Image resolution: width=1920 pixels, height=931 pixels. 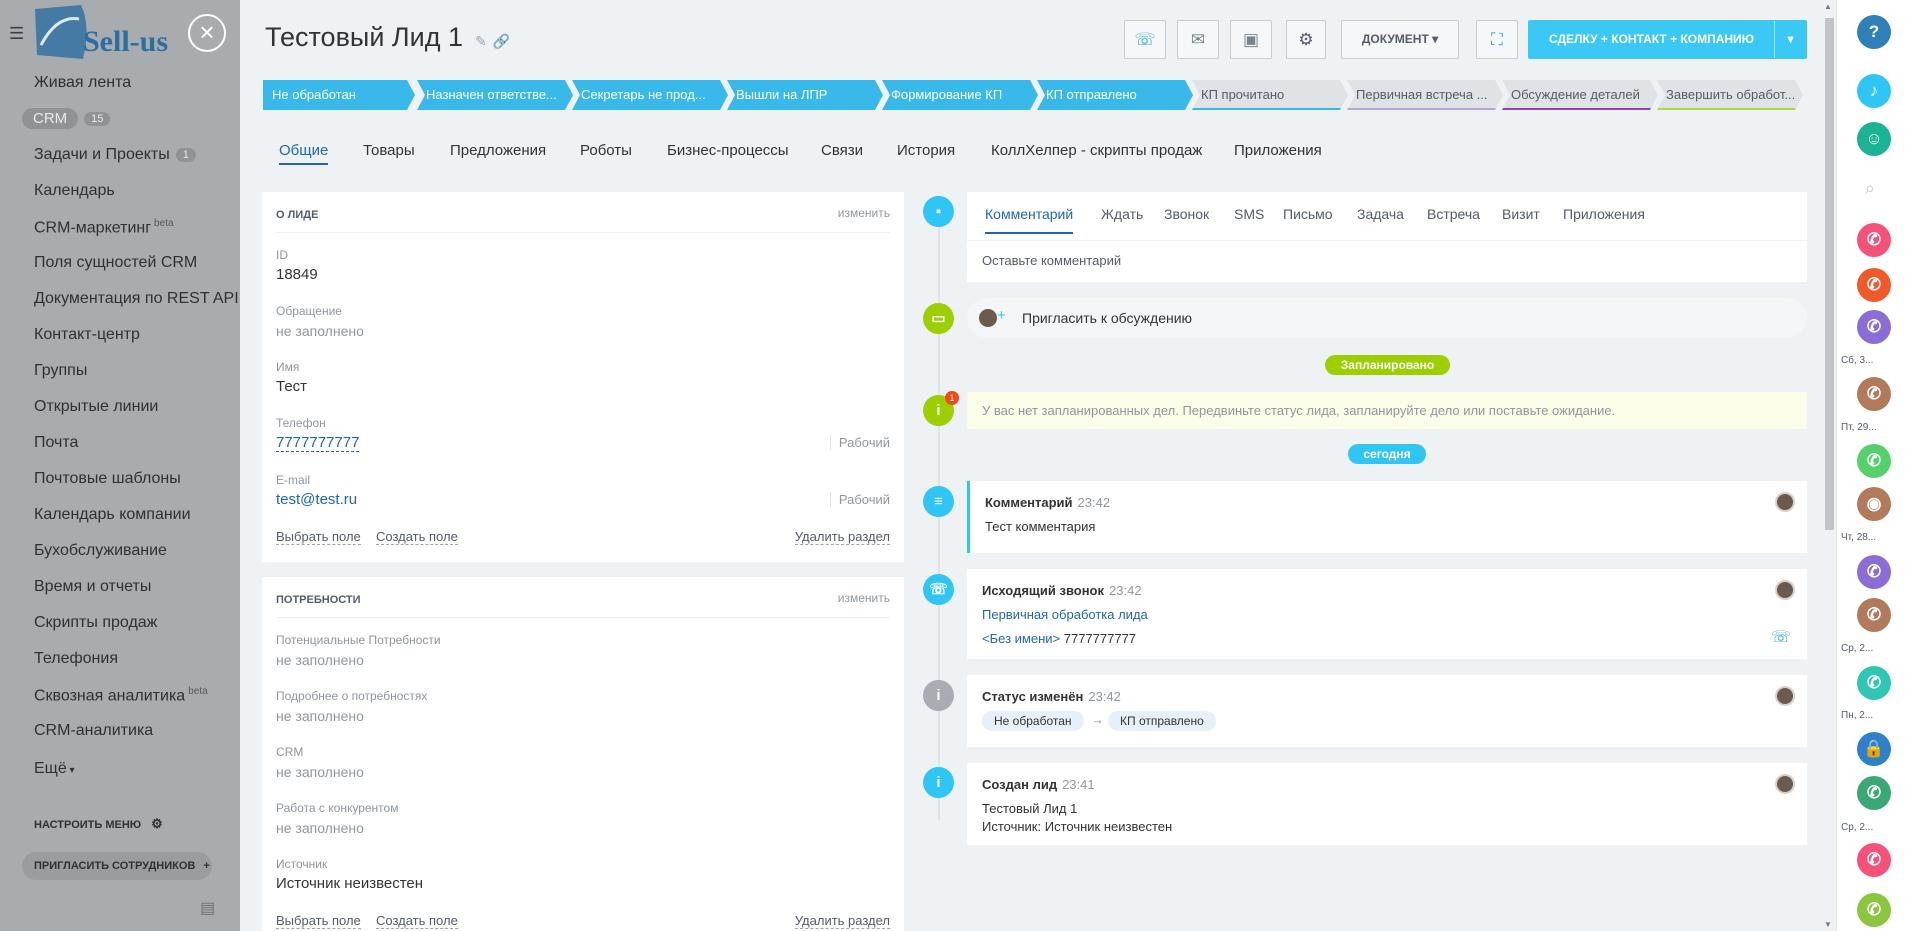 What do you see at coordinates (1790, 39) in the screenshot?
I see `chevron-down-icon: ▾` at bounding box center [1790, 39].